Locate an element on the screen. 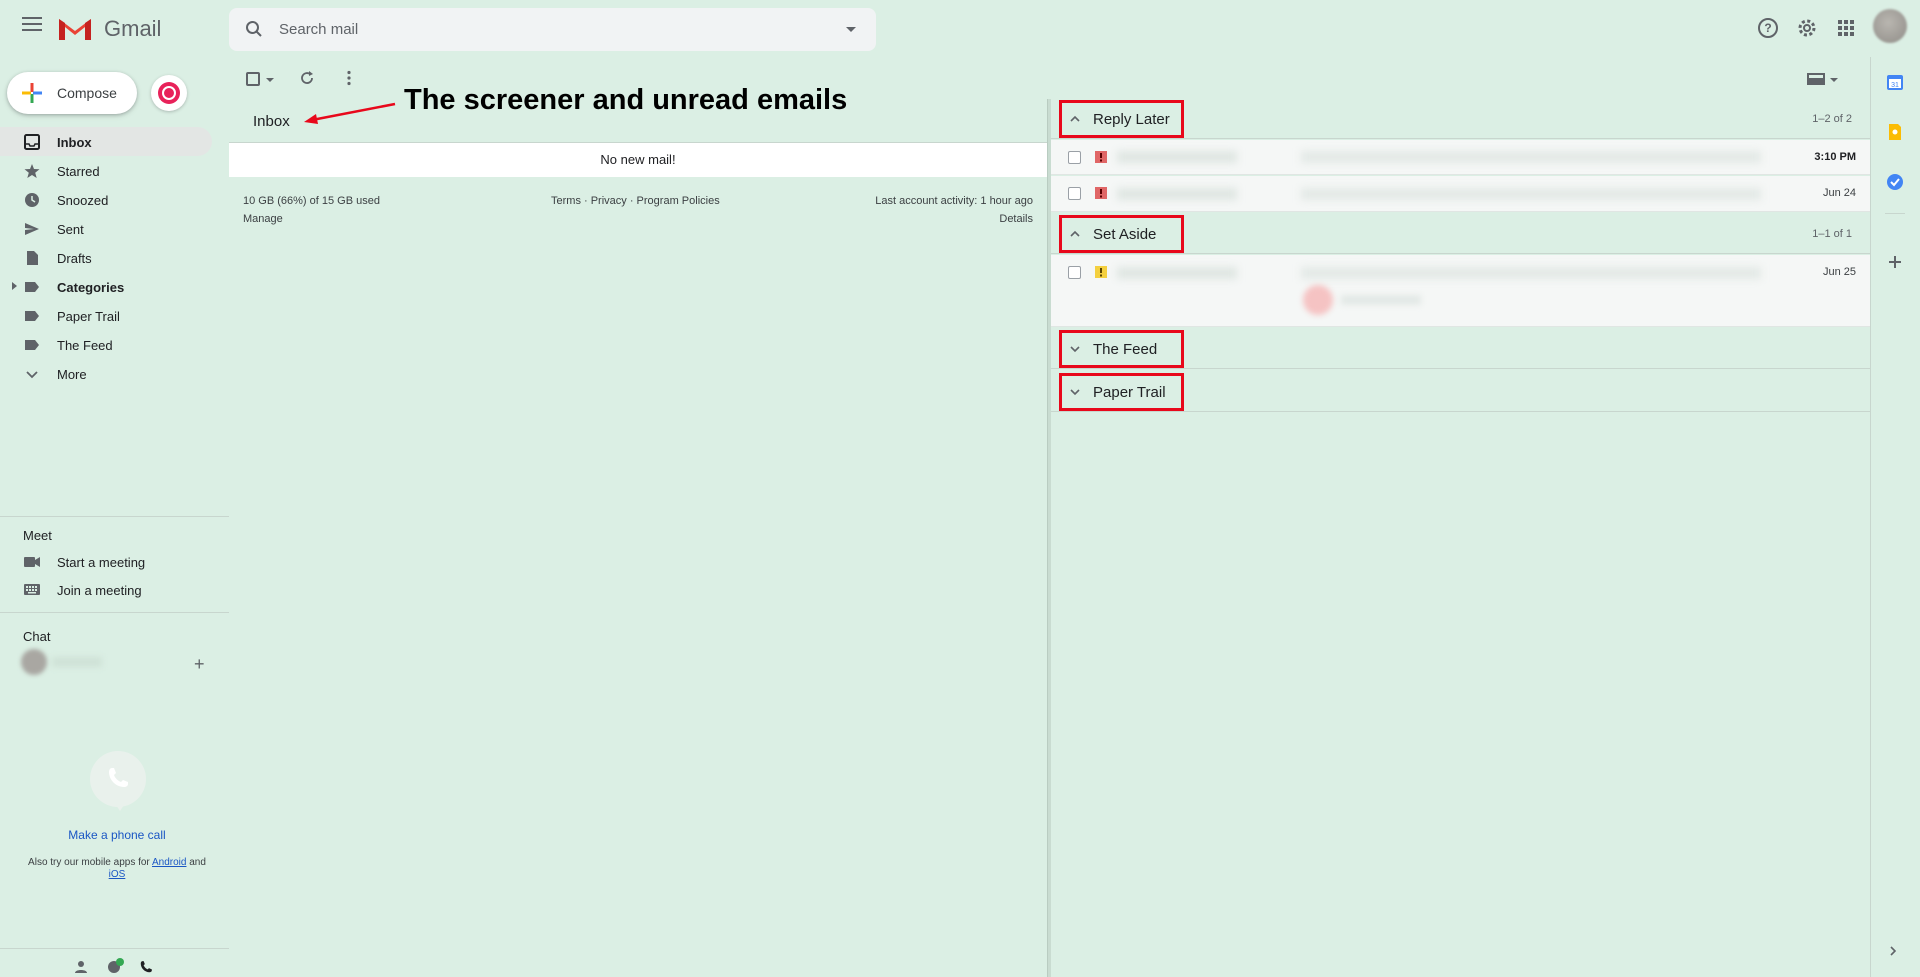 The width and height of the screenshot is (1920, 977). menu-icon is located at coordinates (32, 24).